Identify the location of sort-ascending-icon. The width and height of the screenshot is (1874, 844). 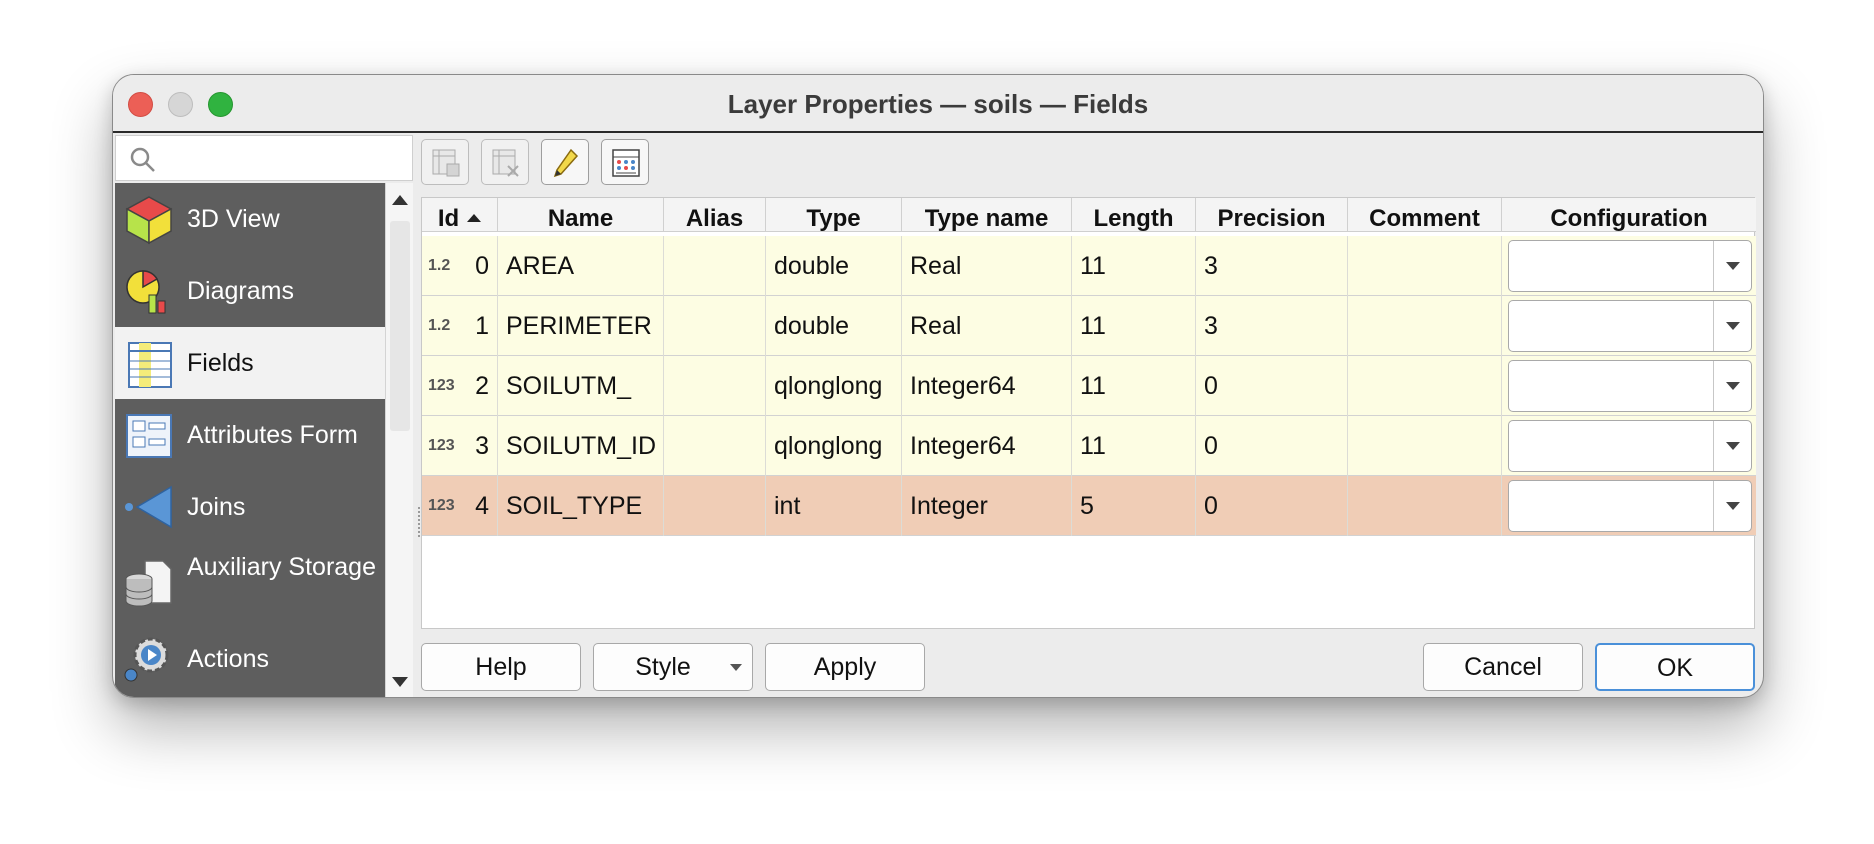
(474, 218).